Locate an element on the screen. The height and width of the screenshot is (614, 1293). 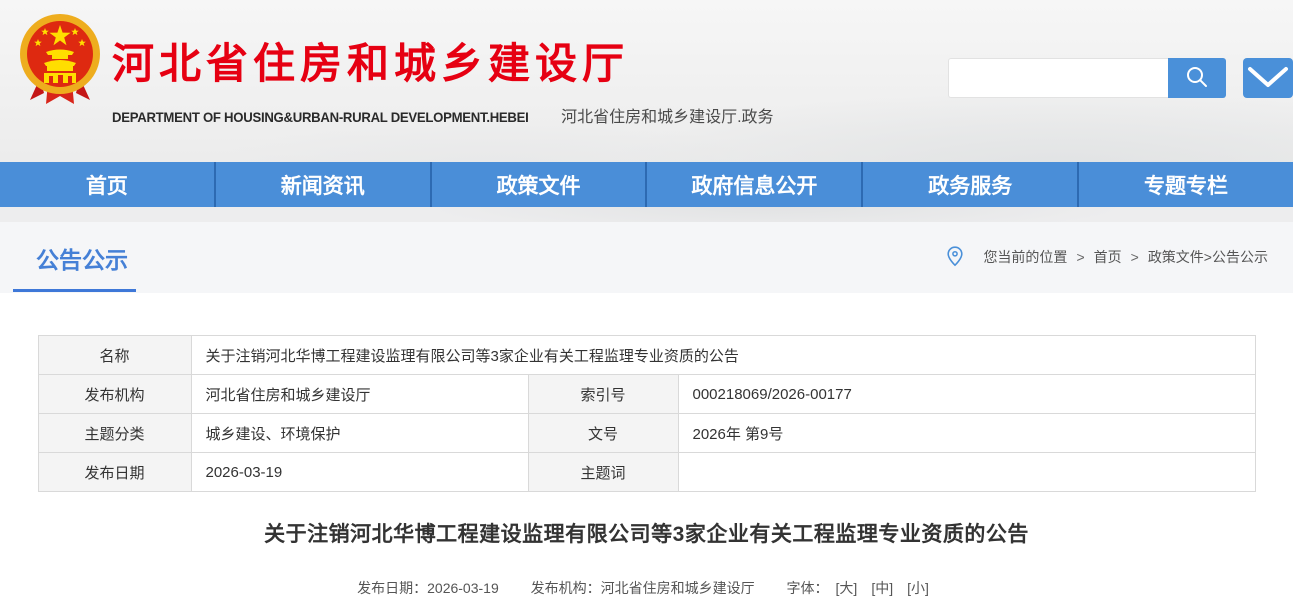
main-nav: 首页 新闻资讯 政策文件 政府信息公开 政务服务 专题专栏 is located at coordinates (646, 184).